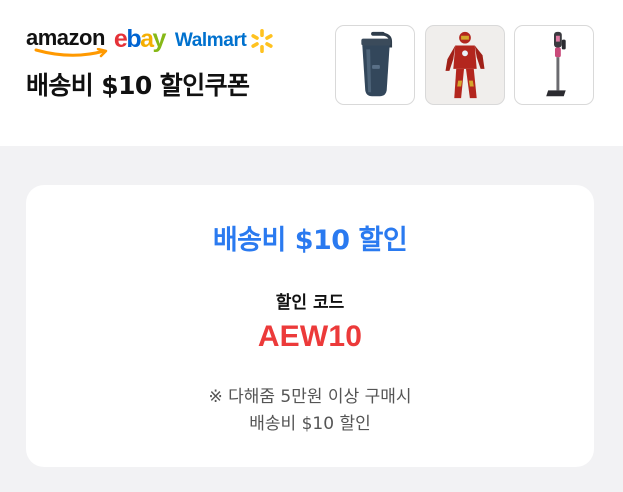  I want to click on ebay-letter-a: a, so click(147, 39).